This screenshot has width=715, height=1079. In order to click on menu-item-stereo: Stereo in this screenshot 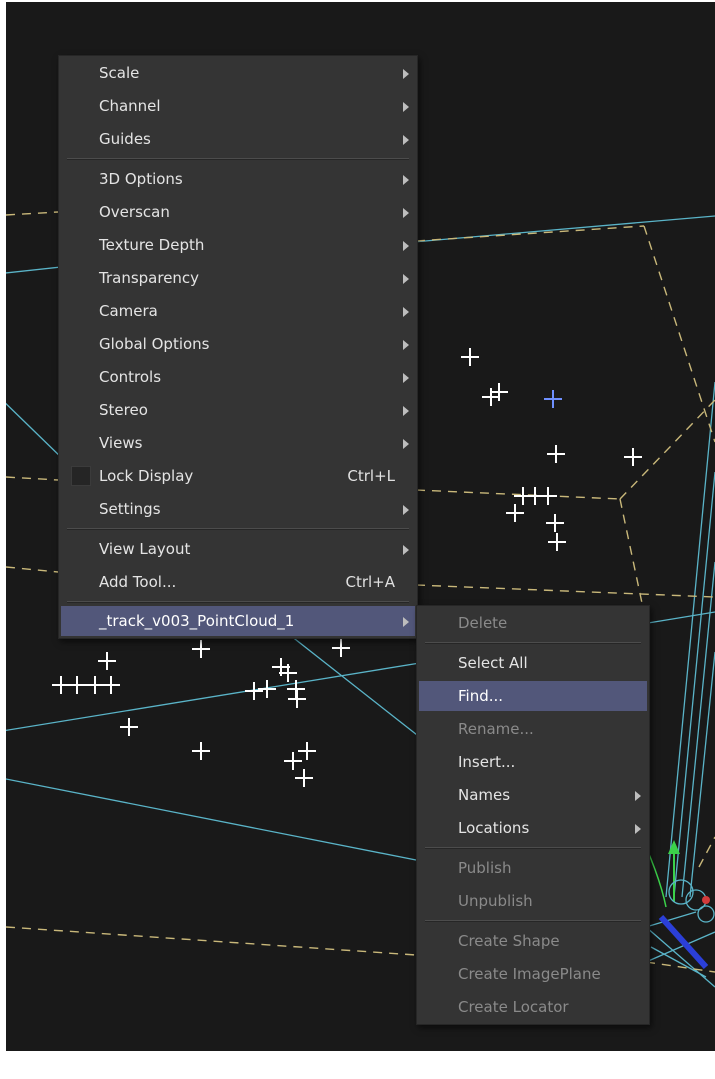, I will do `click(238, 410)`.